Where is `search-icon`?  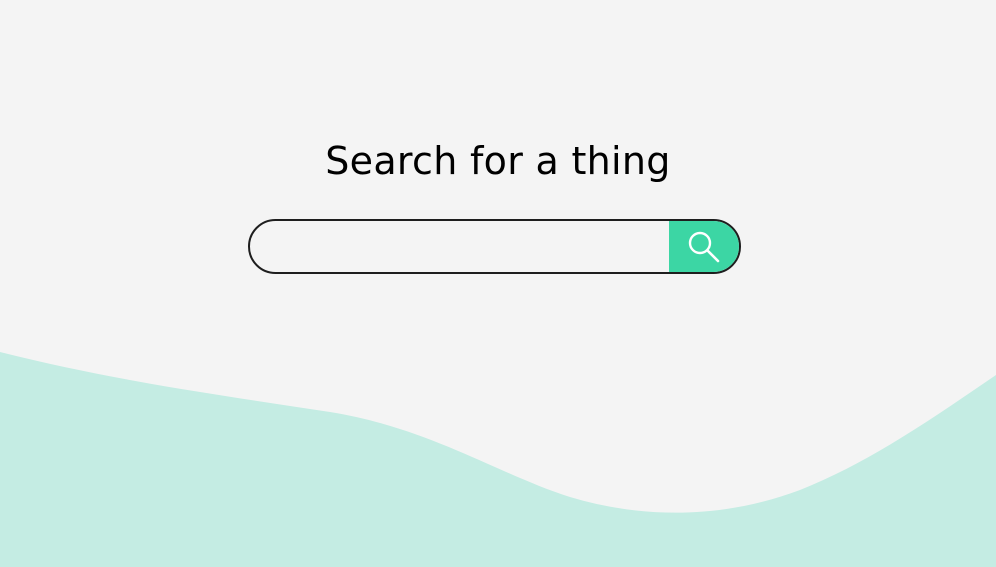 search-icon is located at coordinates (704, 246).